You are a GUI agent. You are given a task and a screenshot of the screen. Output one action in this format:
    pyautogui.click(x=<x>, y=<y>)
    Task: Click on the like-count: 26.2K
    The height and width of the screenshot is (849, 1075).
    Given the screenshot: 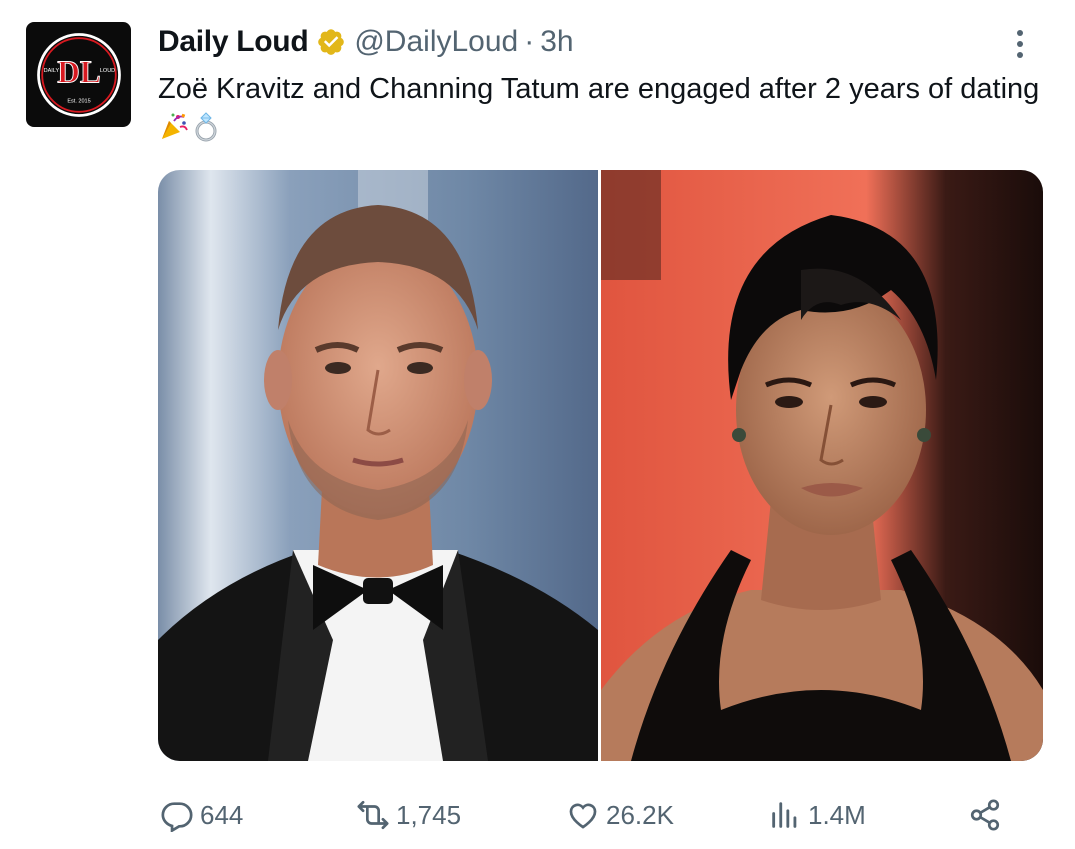 What is the action you would take?
    pyautogui.click(x=640, y=814)
    